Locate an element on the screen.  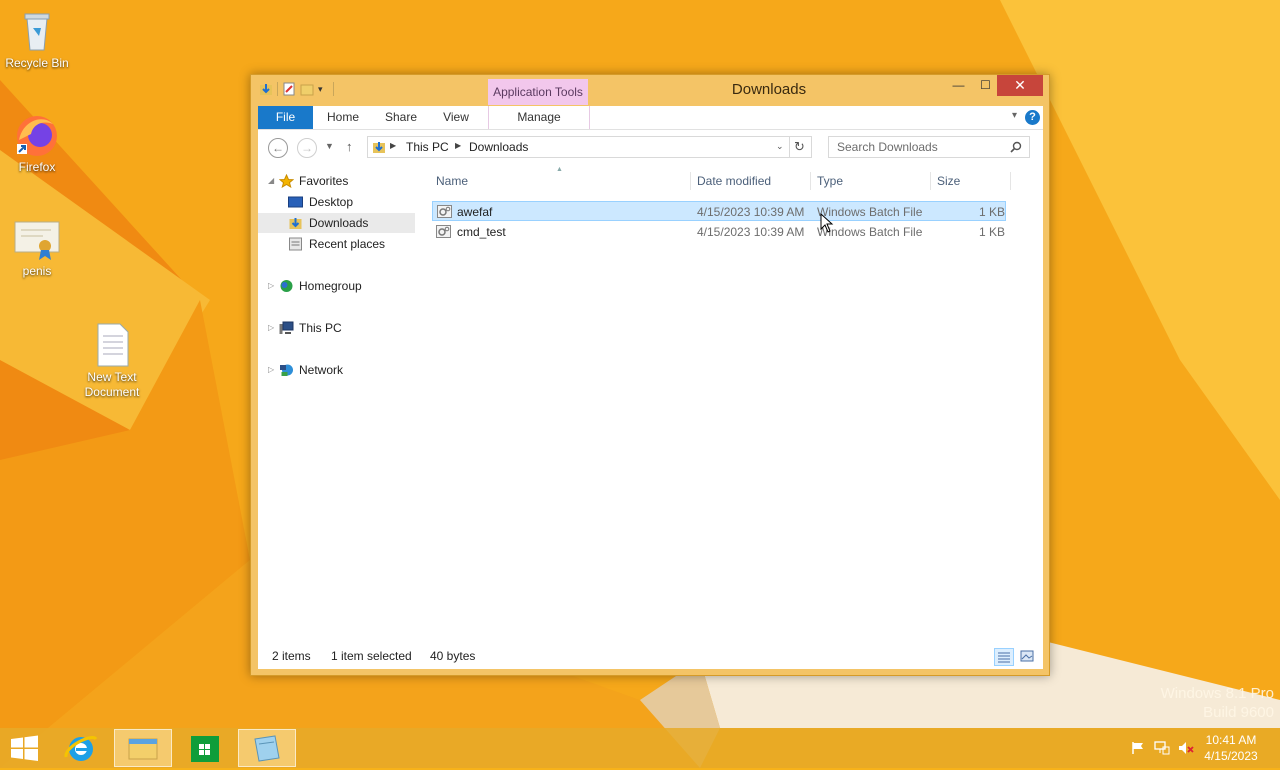
tab-share: Share is located at coordinates (401, 117).